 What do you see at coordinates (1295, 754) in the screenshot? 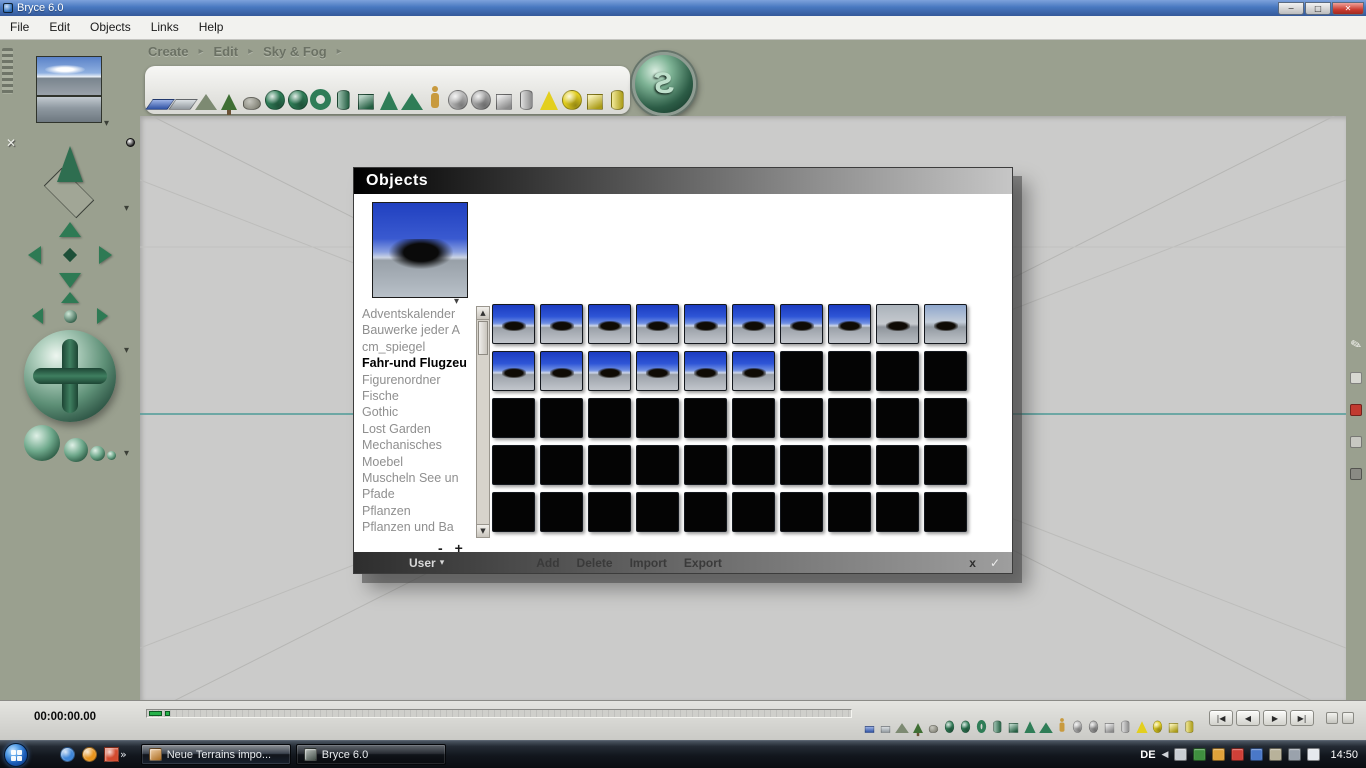
I see `network-icon` at bounding box center [1295, 754].